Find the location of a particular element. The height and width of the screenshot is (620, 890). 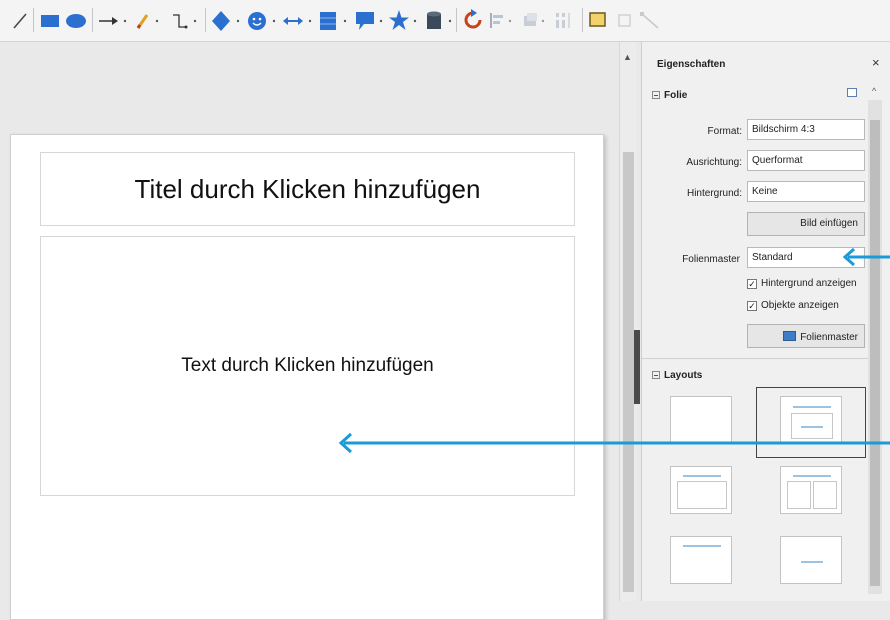

align-icon is located at coordinates (503, 20).